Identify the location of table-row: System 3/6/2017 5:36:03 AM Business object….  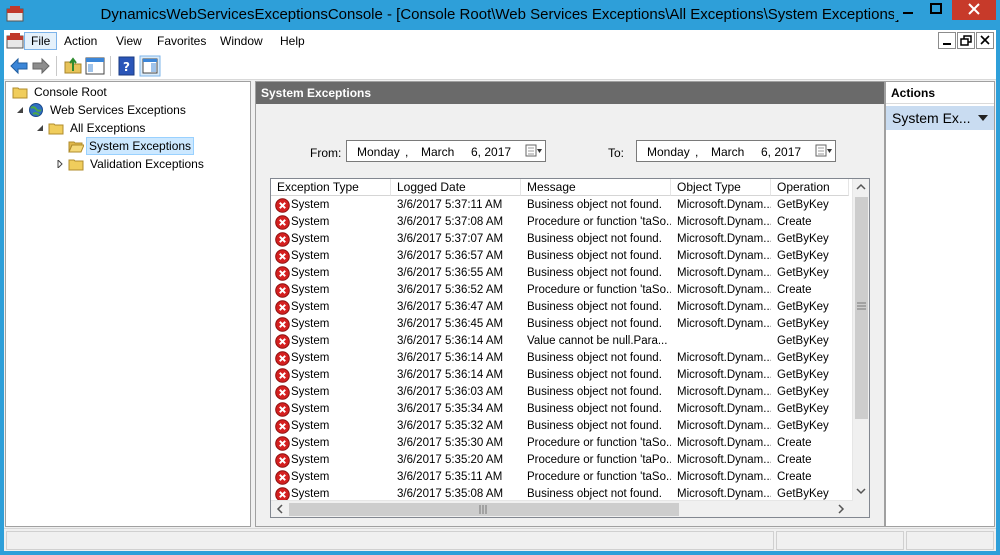
(560, 392).